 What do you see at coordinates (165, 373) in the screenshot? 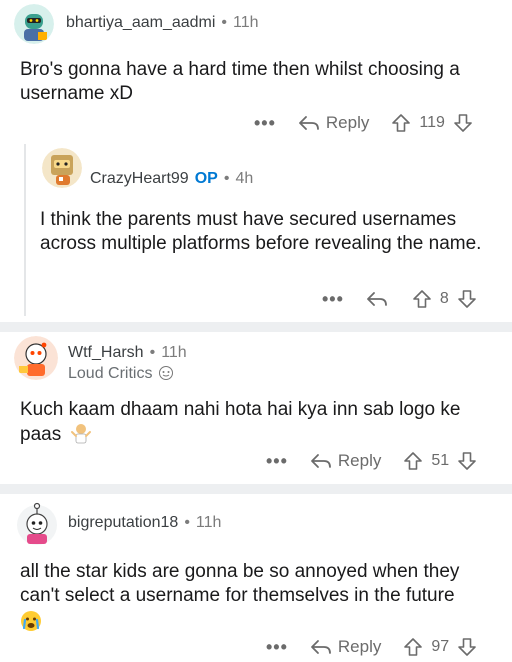
I see `flair-emoji-icon` at bounding box center [165, 373].